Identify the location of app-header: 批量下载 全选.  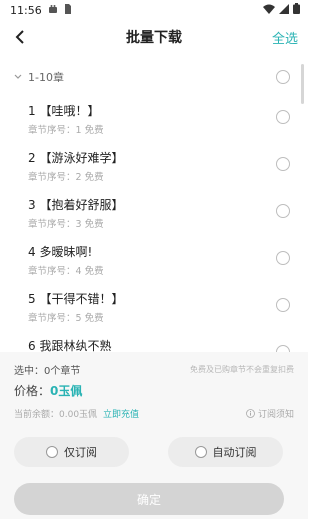
(154, 37).